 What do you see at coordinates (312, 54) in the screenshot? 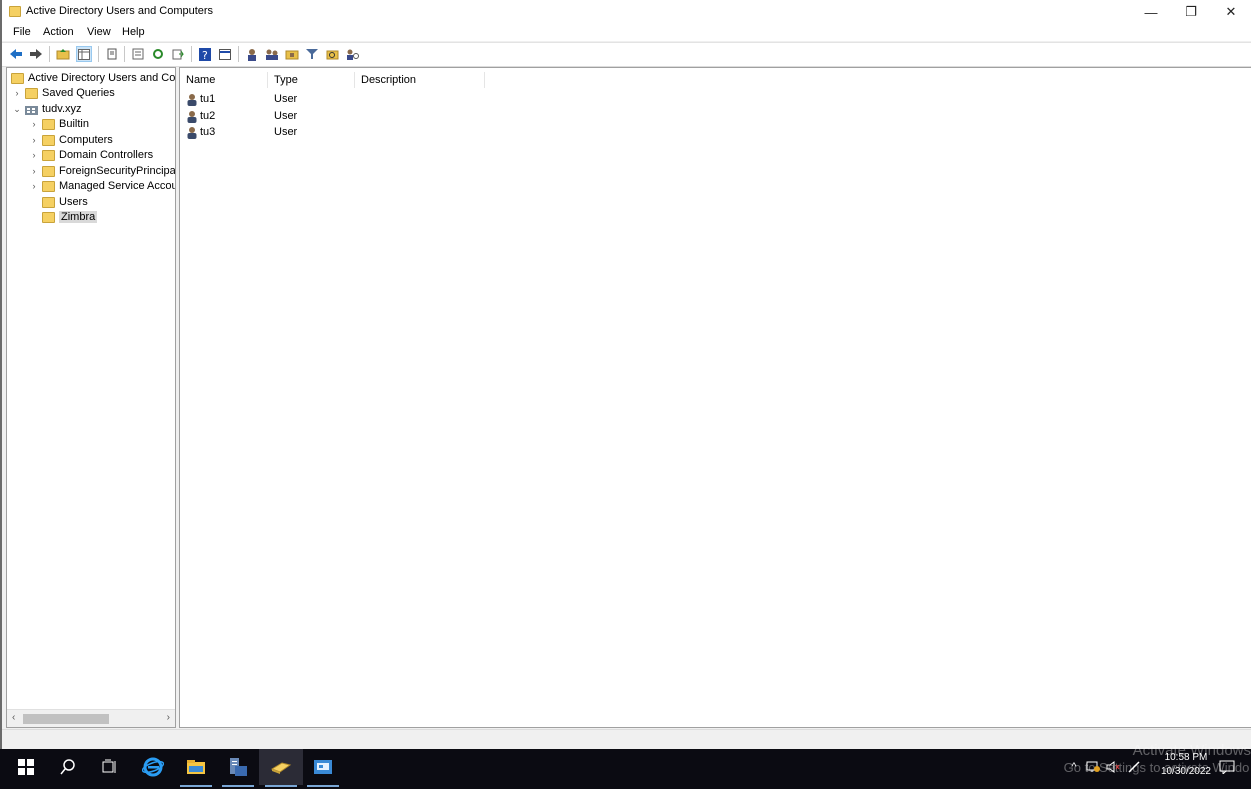
I see `filter-icon` at bounding box center [312, 54].